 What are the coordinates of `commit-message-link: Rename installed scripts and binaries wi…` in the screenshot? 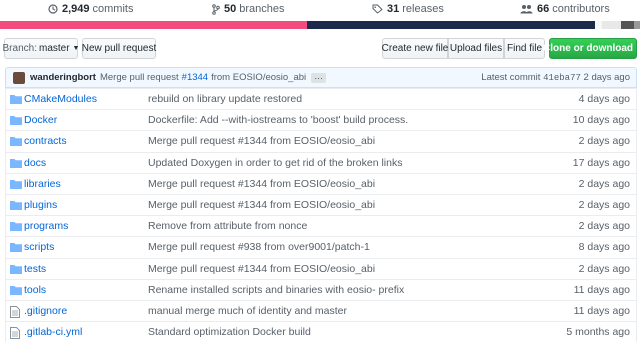 It's located at (276, 290).